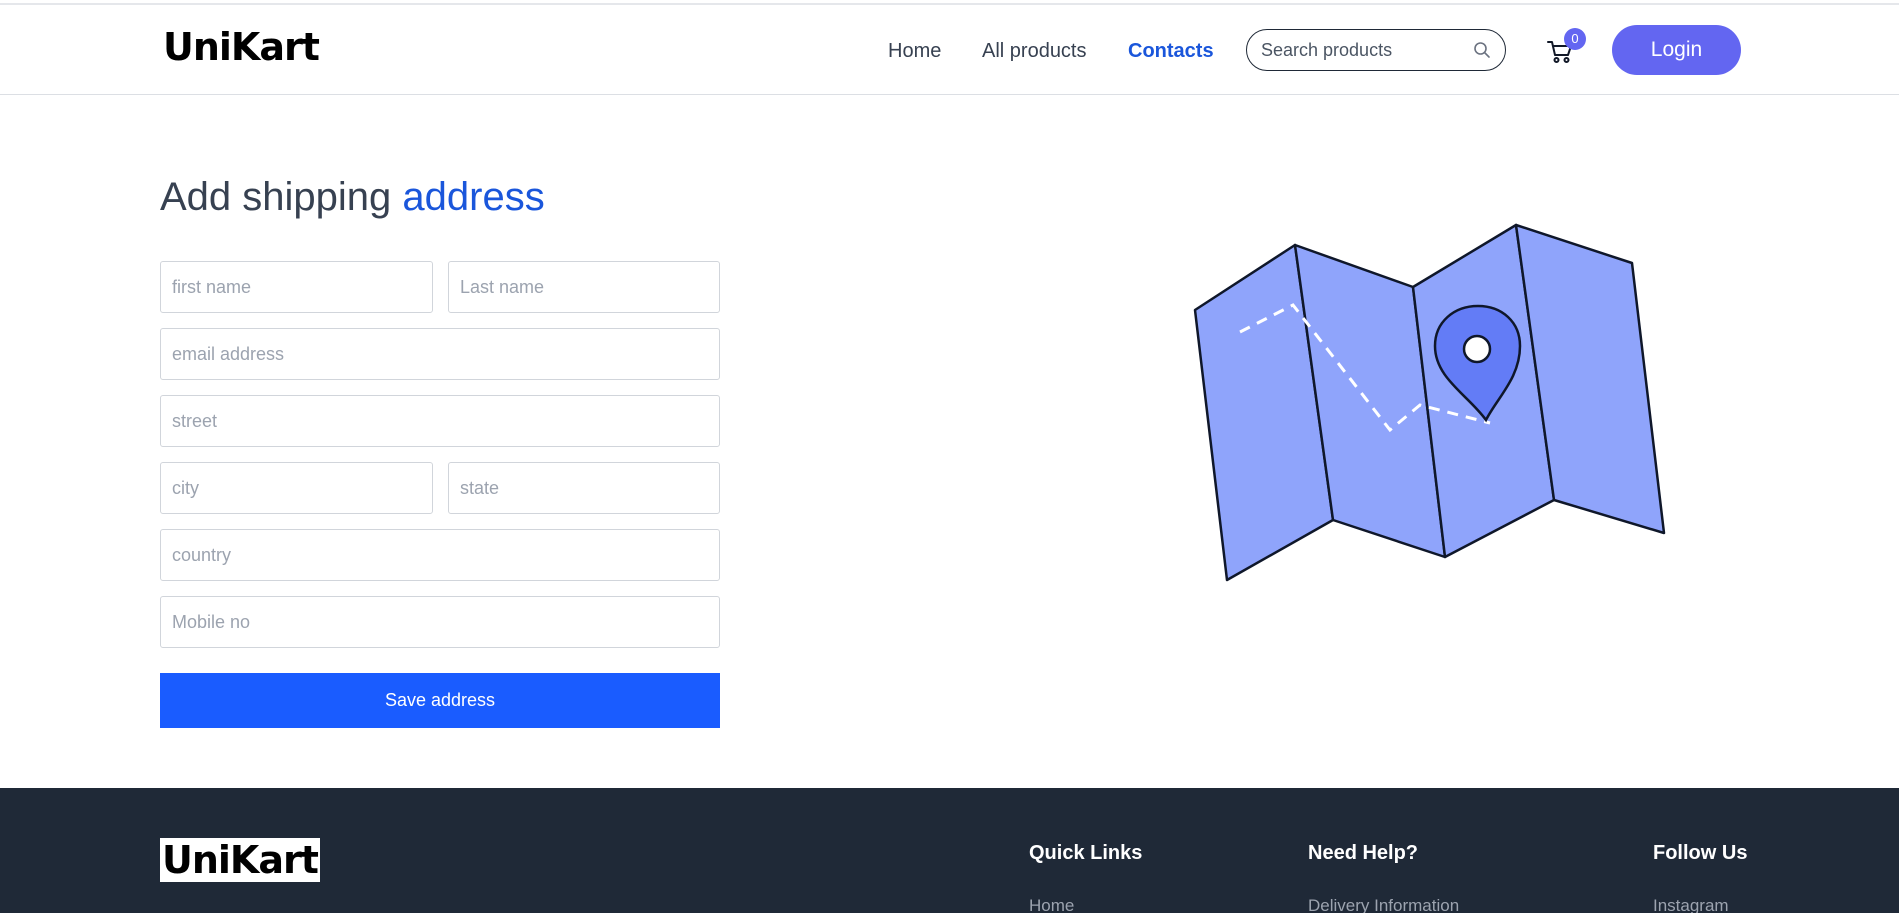 The image size is (1899, 913). I want to click on save-address-button: Save address, so click(440, 700).